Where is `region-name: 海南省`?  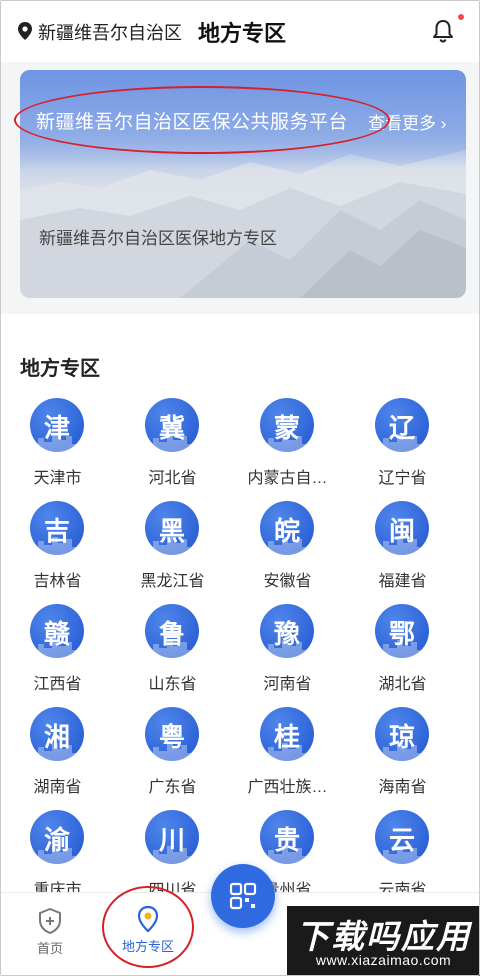 region-name: 海南省 is located at coordinates (402, 787).